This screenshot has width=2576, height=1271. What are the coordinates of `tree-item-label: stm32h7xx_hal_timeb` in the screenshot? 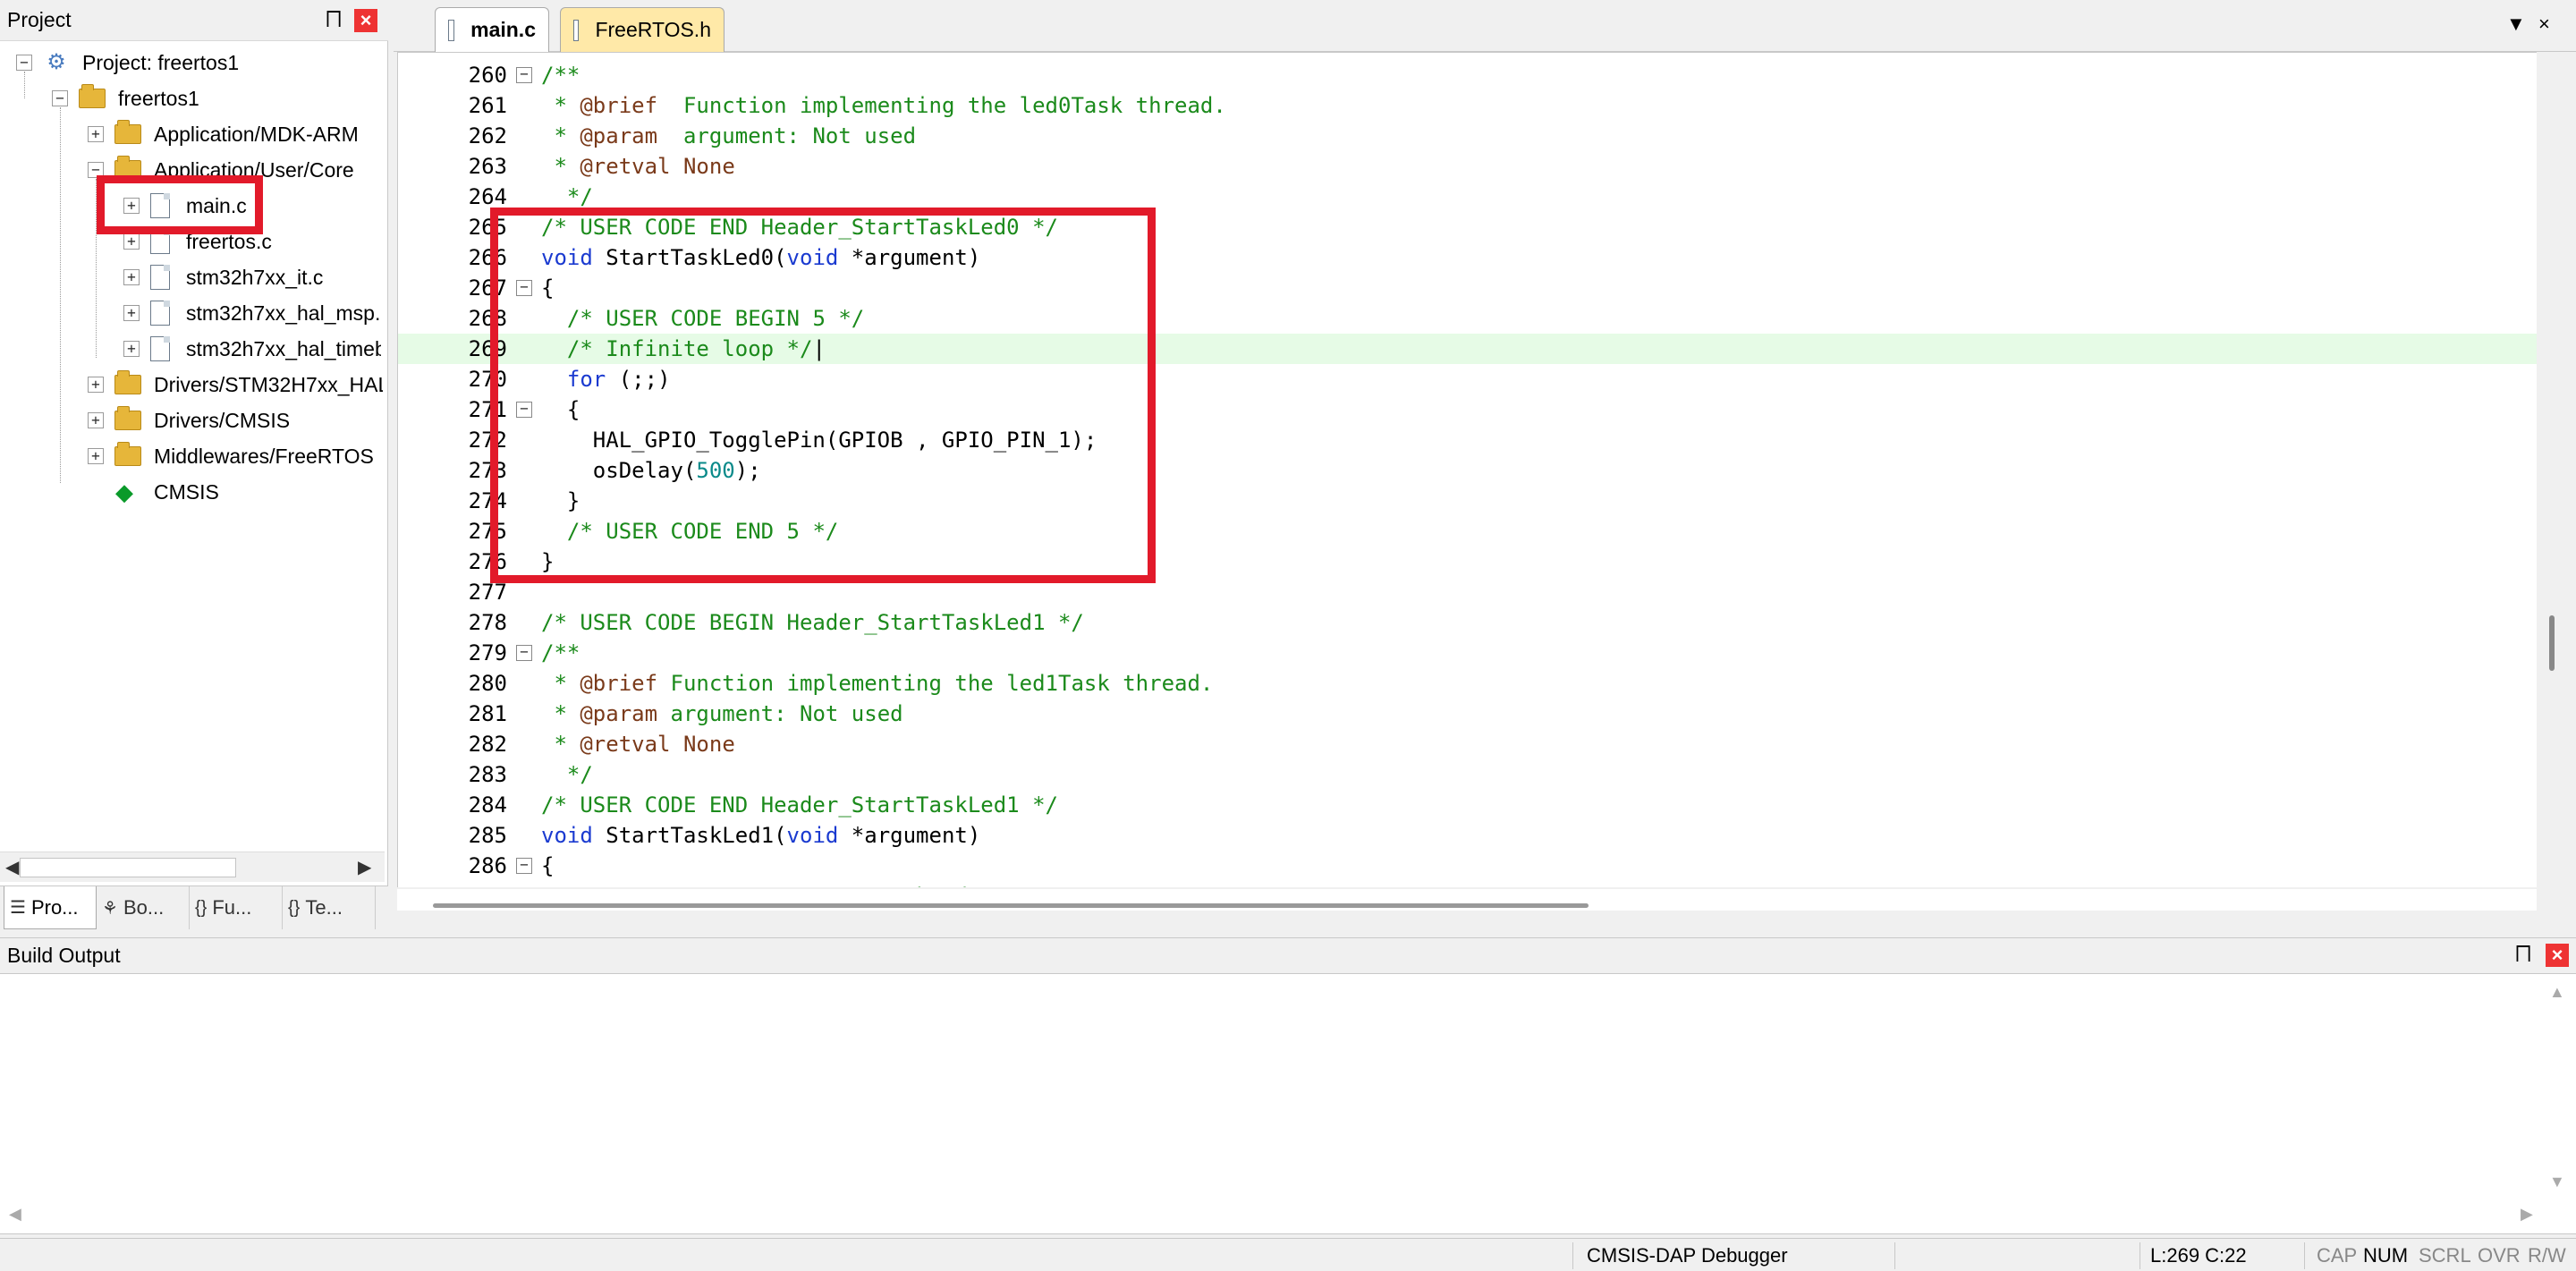 It's located at (283, 348).